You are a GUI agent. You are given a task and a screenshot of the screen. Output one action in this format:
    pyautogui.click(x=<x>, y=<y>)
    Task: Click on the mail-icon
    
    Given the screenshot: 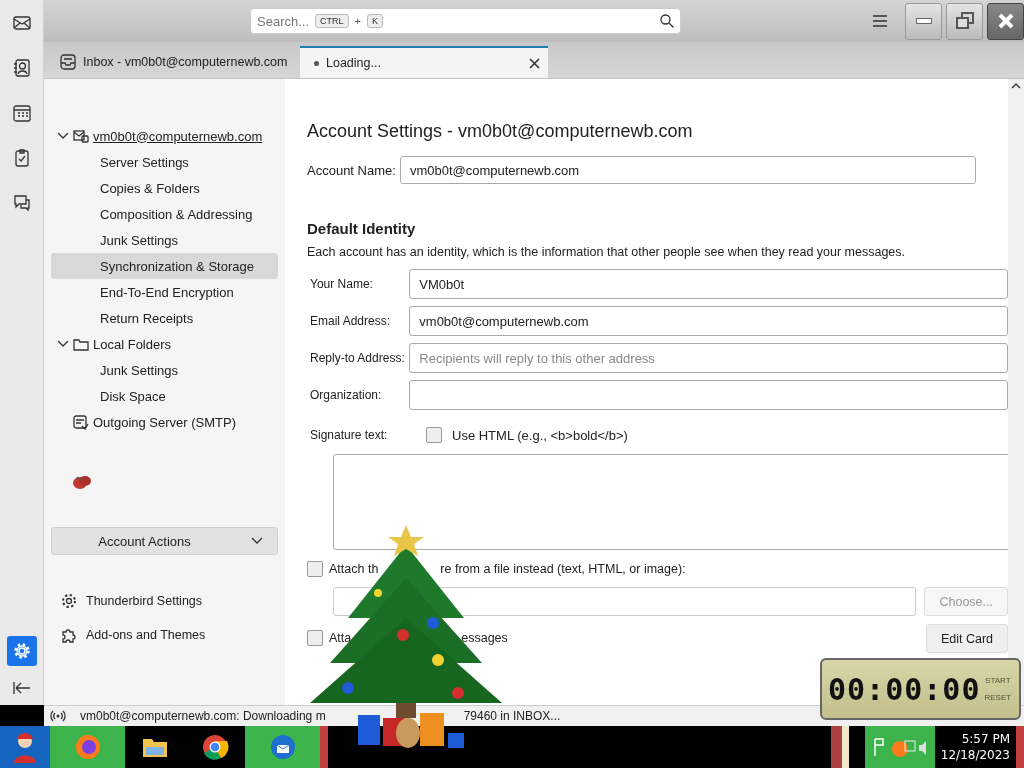 What is the action you would take?
    pyautogui.click(x=21, y=23)
    